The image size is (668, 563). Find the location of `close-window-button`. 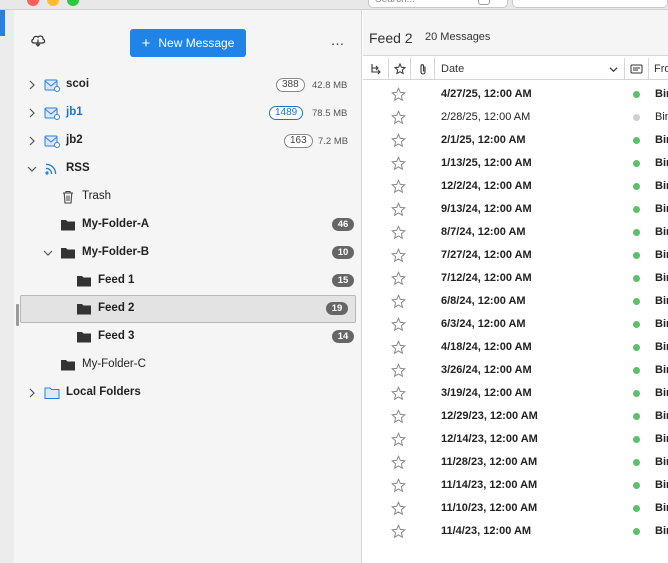

close-window-button is located at coordinates (33, 3).